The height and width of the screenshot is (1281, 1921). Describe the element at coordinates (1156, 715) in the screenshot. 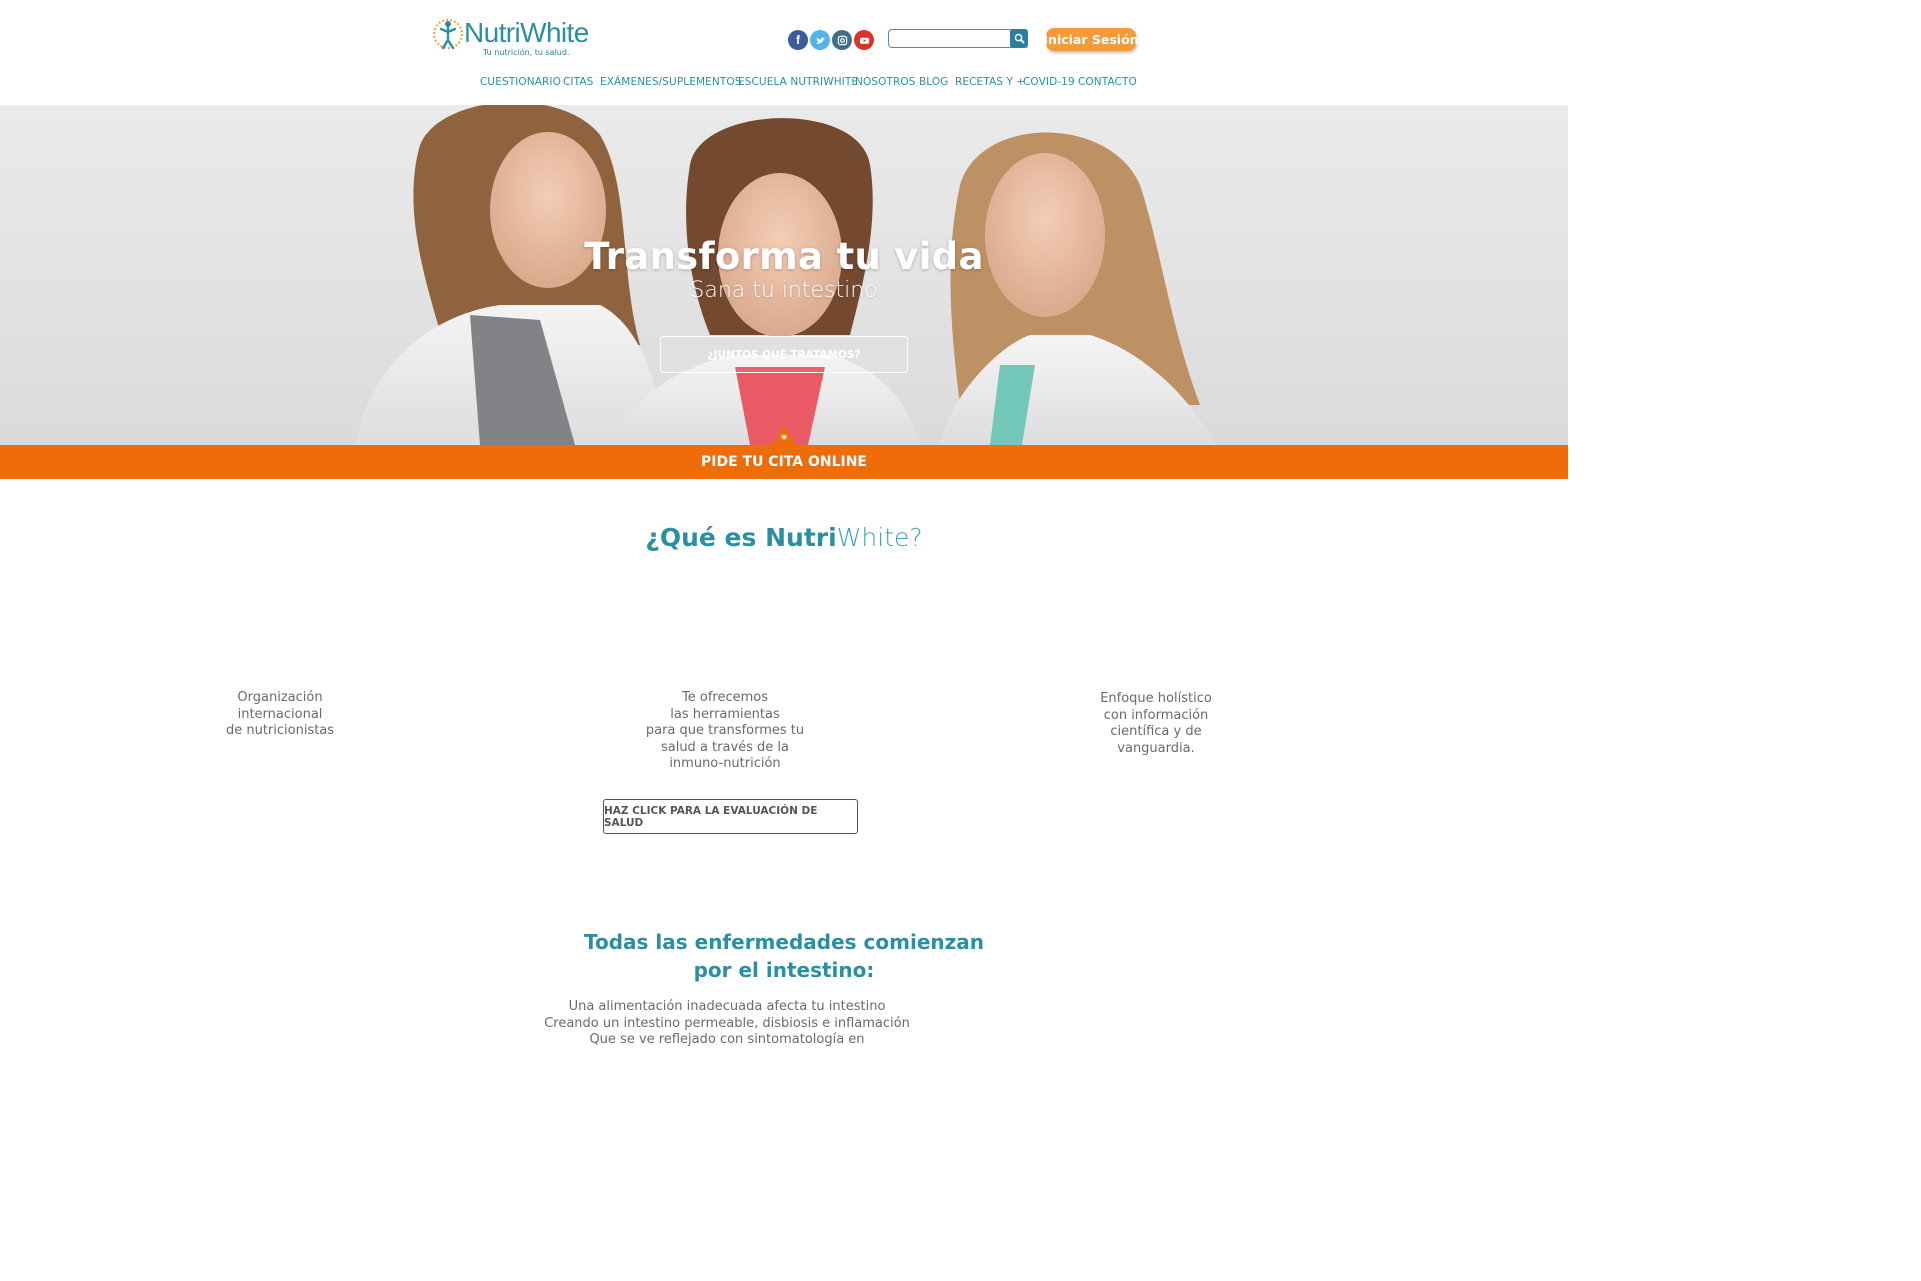

I see `feature-line: con información` at that location.